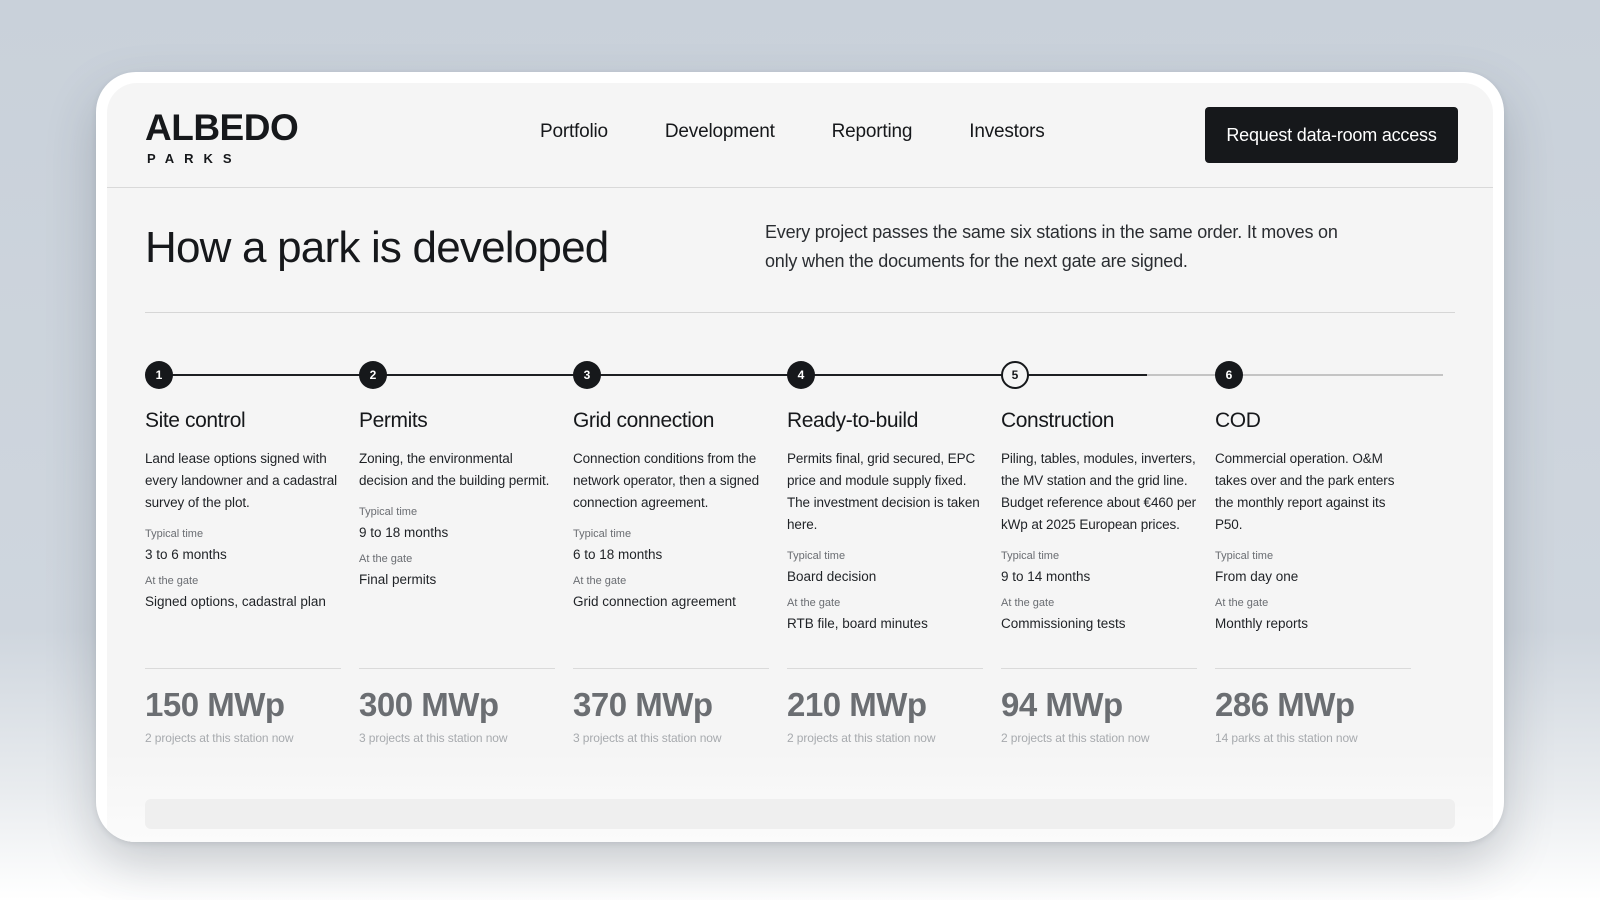 This screenshot has height=900, width=1600. What do you see at coordinates (1257, 576) in the screenshot?
I see `typical-time-value: From day one` at bounding box center [1257, 576].